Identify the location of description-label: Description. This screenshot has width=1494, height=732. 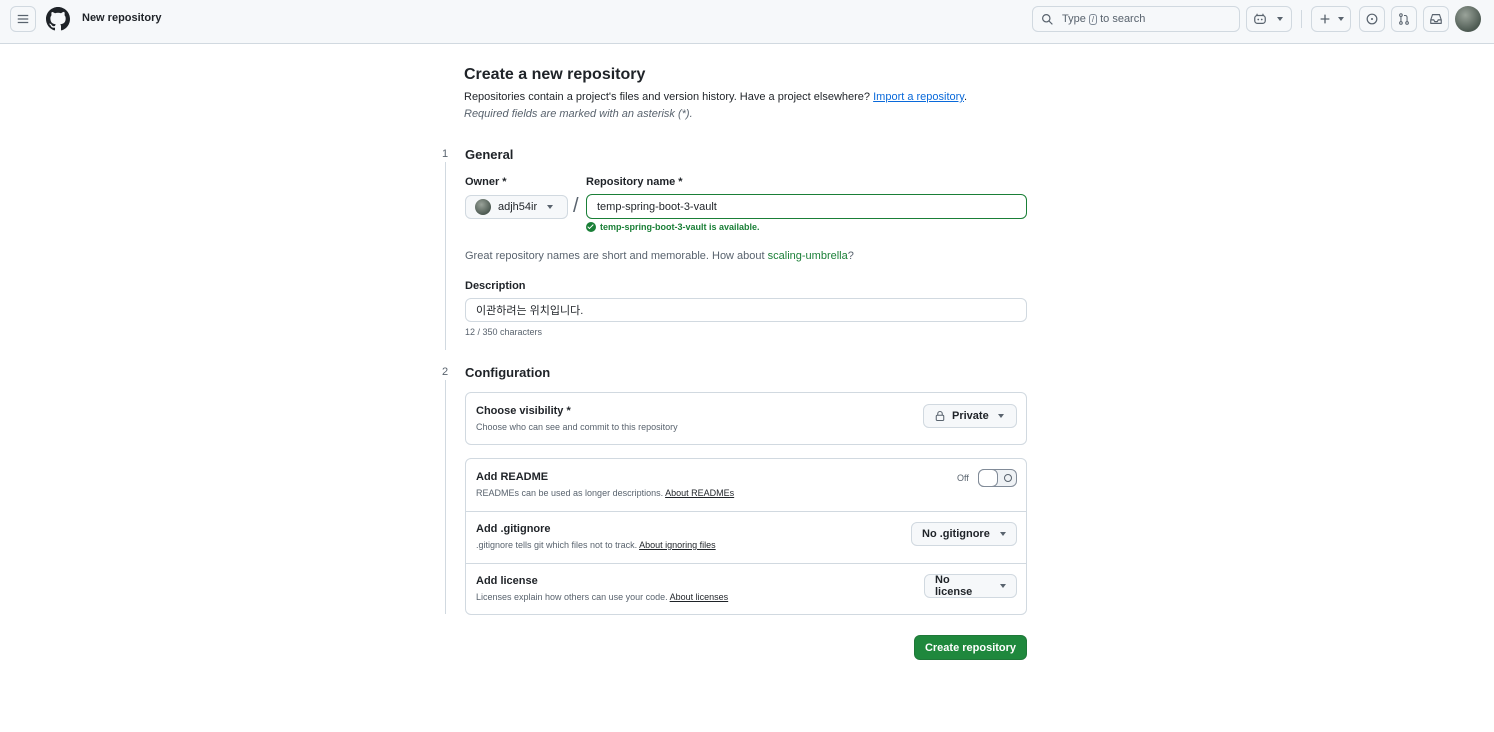
(495, 286).